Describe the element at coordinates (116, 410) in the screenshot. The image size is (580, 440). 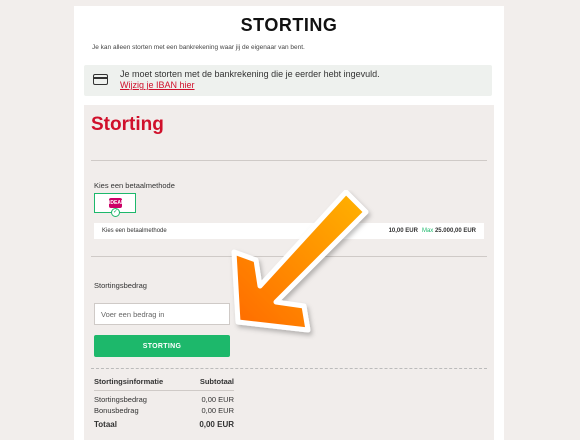
I see `summary-row-label: Bonusbedrag` at that location.